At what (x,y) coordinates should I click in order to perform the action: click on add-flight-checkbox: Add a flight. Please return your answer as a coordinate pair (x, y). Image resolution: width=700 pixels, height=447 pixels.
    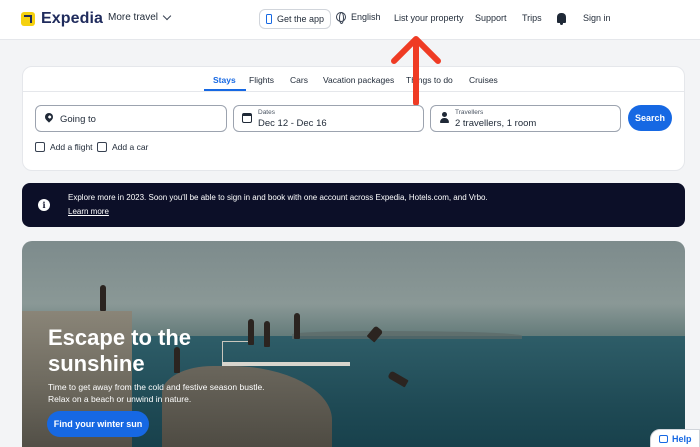
    Looking at the image, I should click on (64, 147).